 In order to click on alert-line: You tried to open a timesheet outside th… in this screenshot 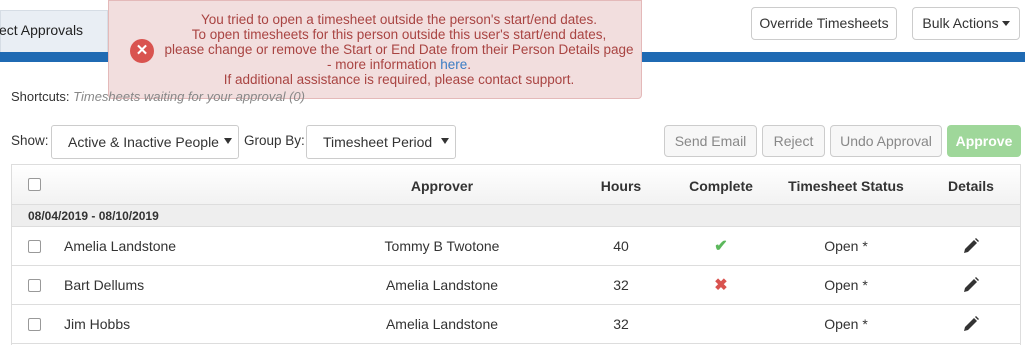, I will do `click(399, 19)`.